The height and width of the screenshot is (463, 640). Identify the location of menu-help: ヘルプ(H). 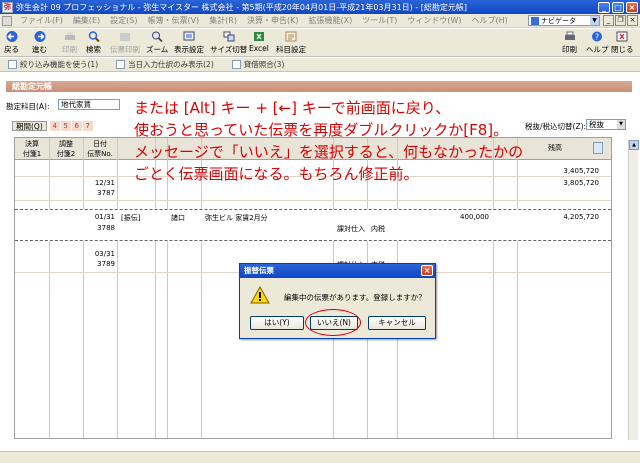
(490, 20).